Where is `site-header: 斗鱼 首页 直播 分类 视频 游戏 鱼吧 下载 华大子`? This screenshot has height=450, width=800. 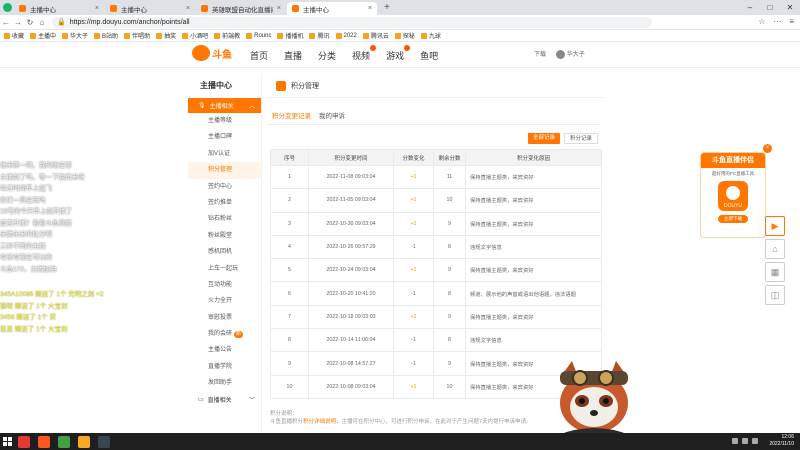 site-header: 斗鱼 首页 直播 分类 视频 游戏 鱼吧 下载 华大子 is located at coordinates (400, 55).